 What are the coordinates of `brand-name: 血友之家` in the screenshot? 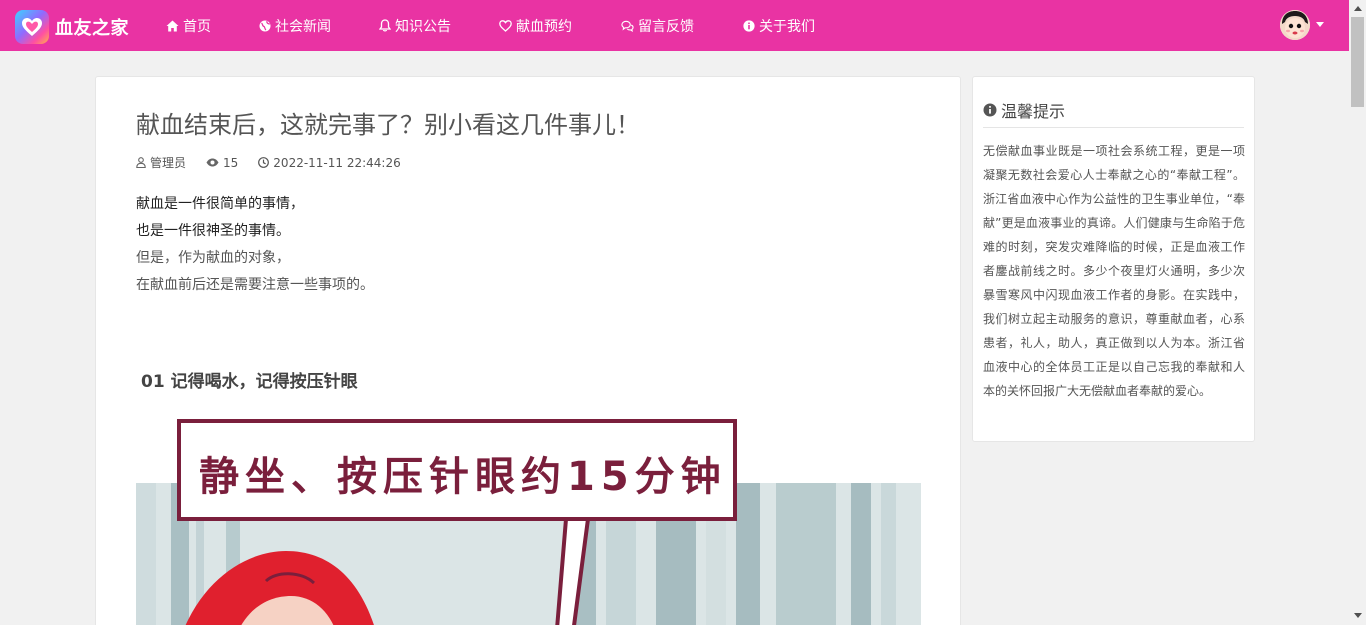 It's located at (92, 28).